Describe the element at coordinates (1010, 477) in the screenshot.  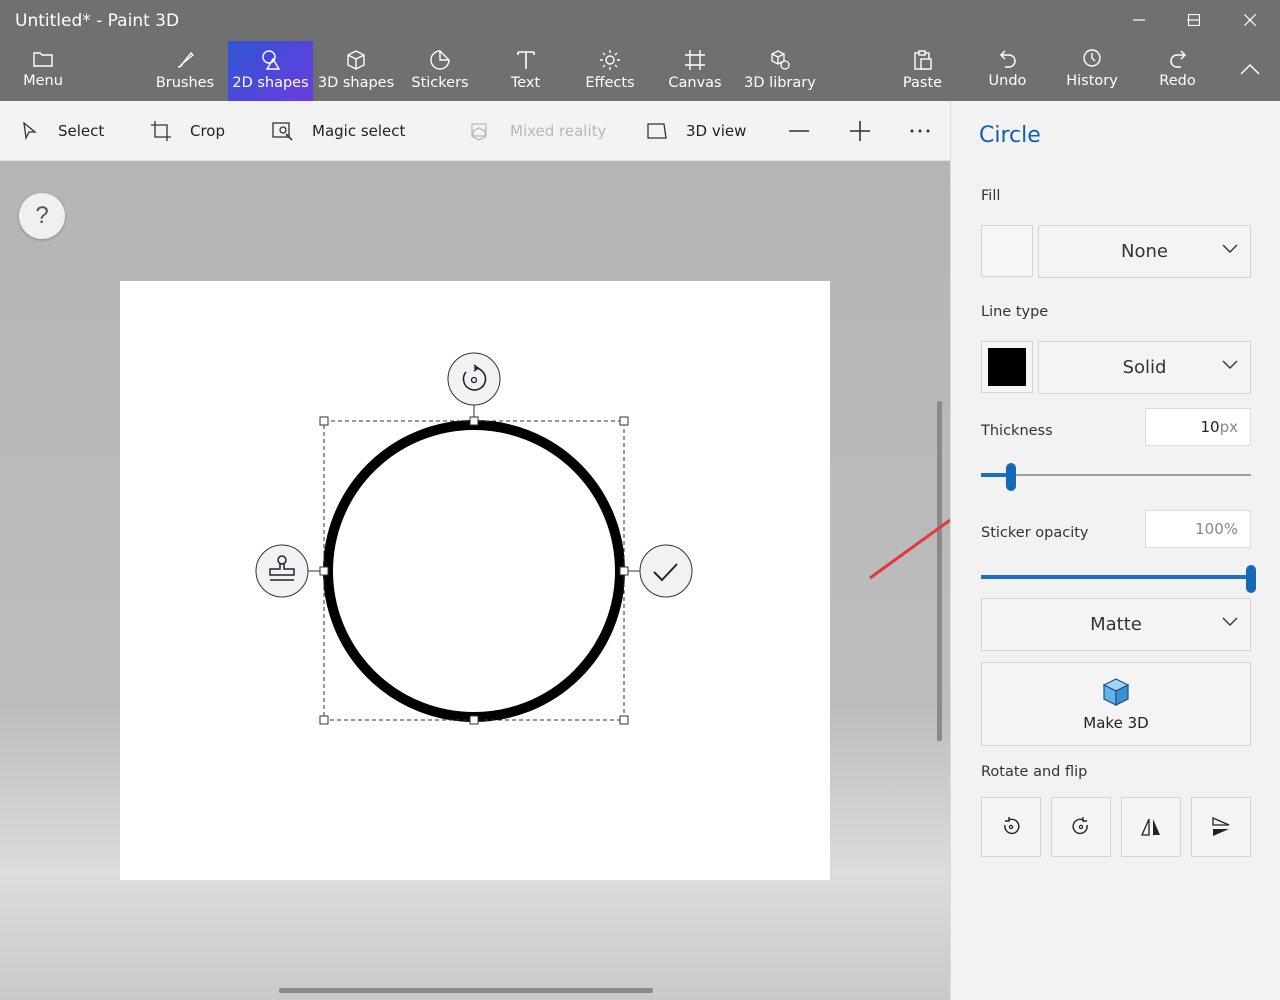
I see `thickness-slider-thumb` at that location.